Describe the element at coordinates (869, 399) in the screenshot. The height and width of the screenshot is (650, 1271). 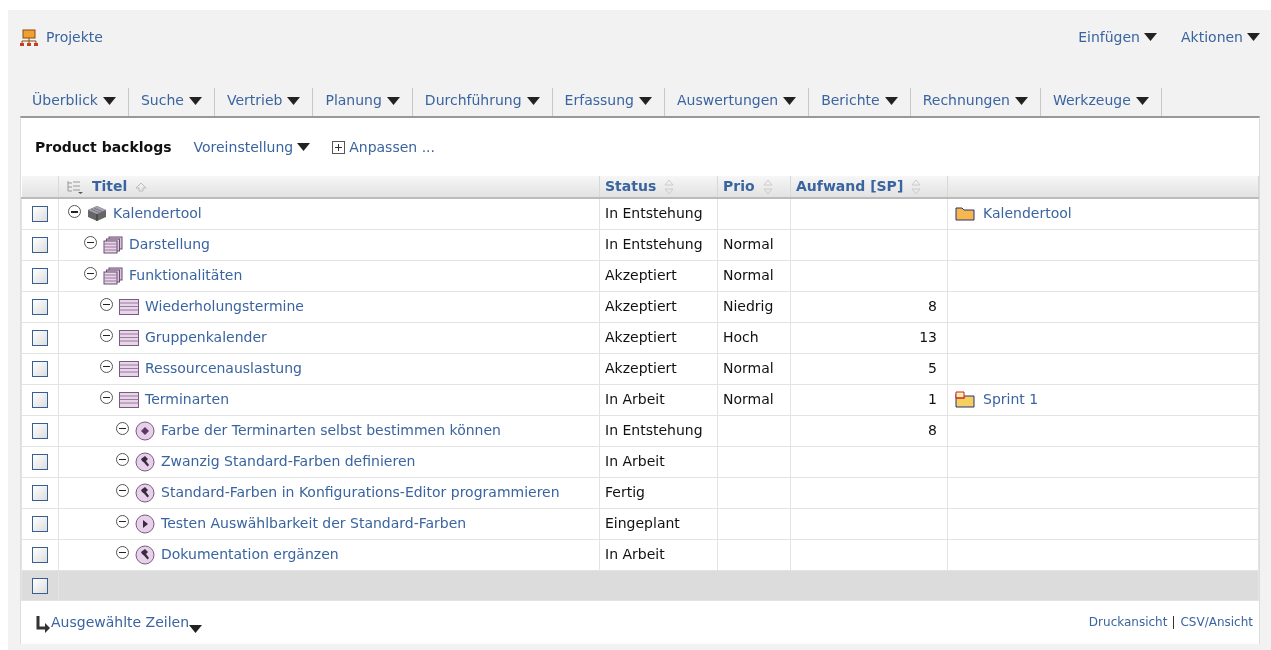
I see `effort-cell: 1` at that location.